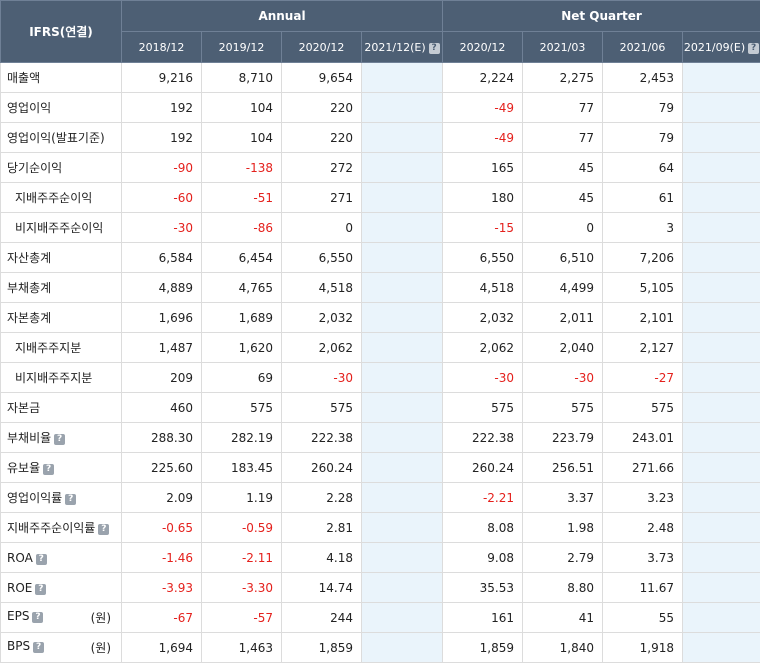 This screenshot has width=760, height=663. What do you see at coordinates (162, 468) in the screenshot?
I see `value-cell: 225.60` at bounding box center [162, 468].